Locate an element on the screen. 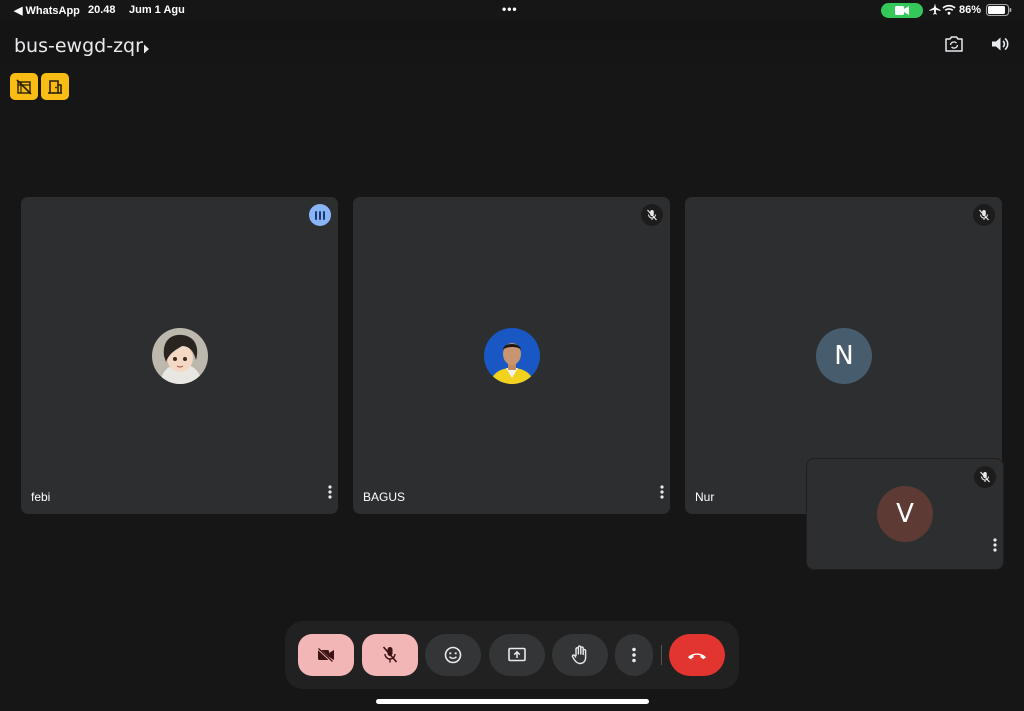 This screenshot has width=1024, height=711. status-date: Jum 1 Agu is located at coordinates (157, 10).